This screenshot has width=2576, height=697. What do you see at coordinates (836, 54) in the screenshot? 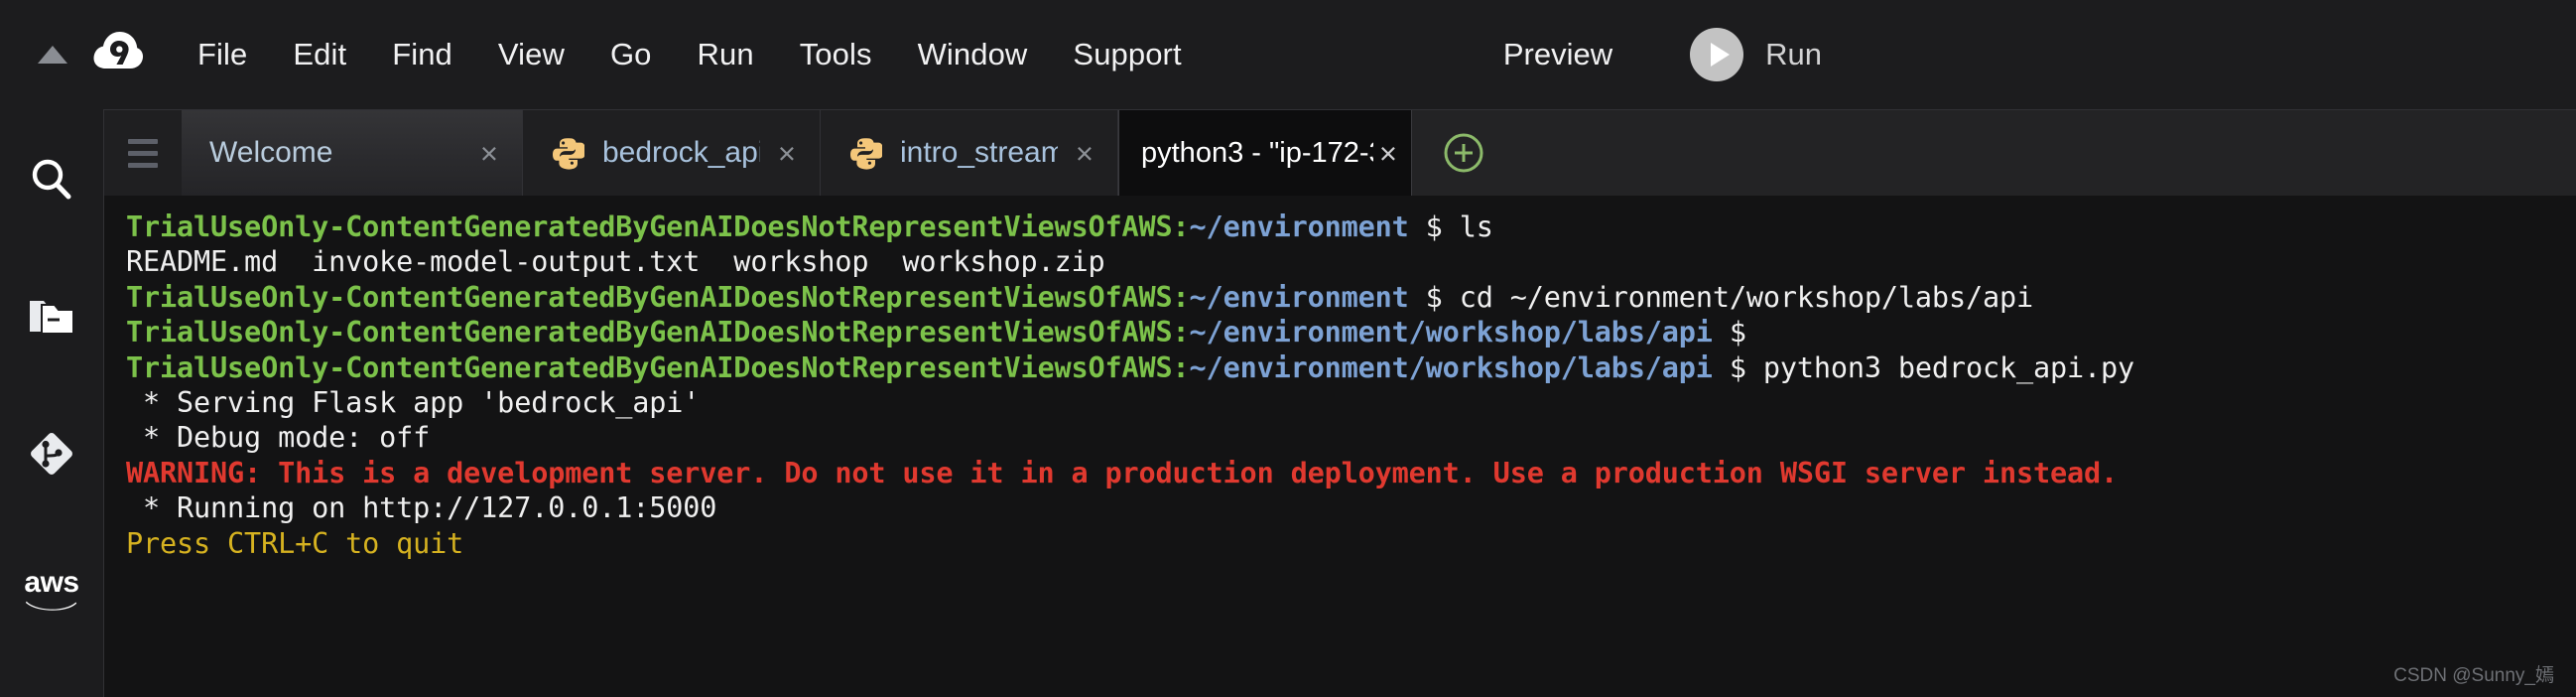
I see `menu-item-tools: Tools` at bounding box center [836, 54].